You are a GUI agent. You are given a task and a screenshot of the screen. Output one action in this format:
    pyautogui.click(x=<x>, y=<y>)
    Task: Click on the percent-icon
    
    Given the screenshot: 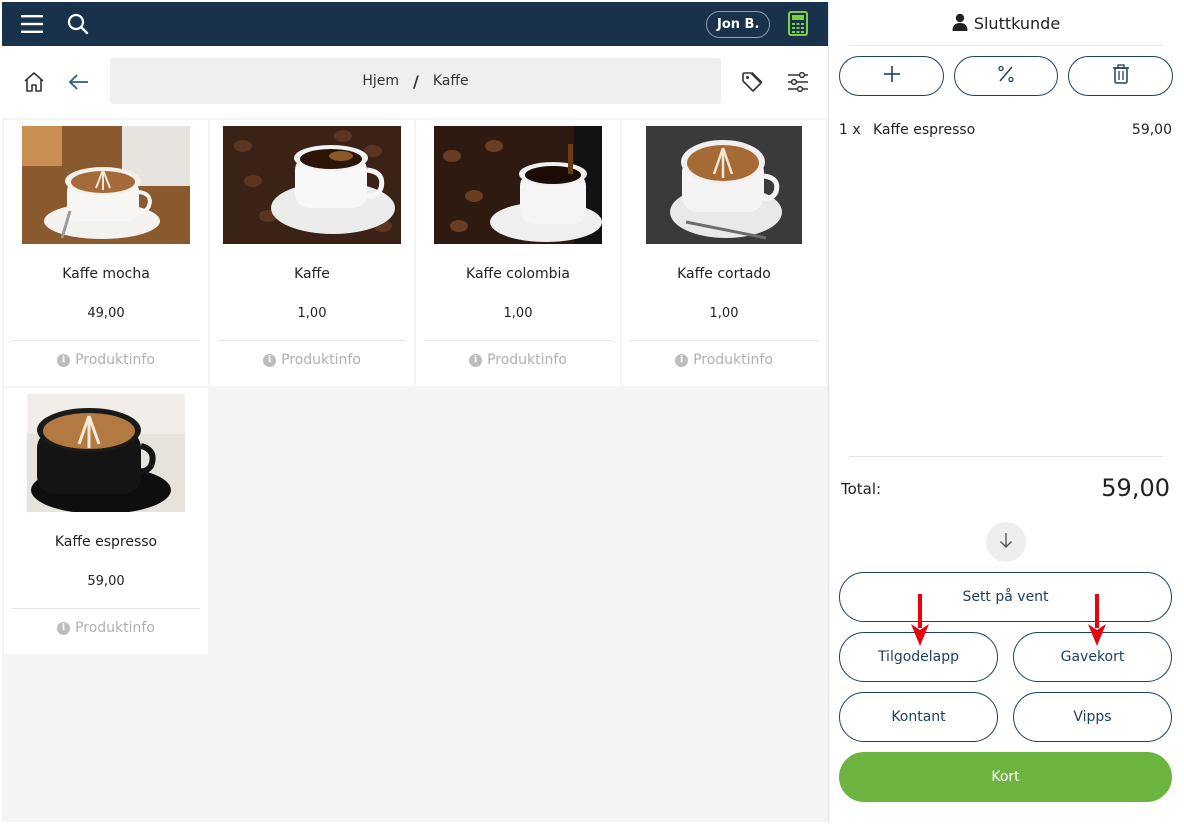 What is the action you would take?
    pyautogui.click(x=1006, y=76)
    